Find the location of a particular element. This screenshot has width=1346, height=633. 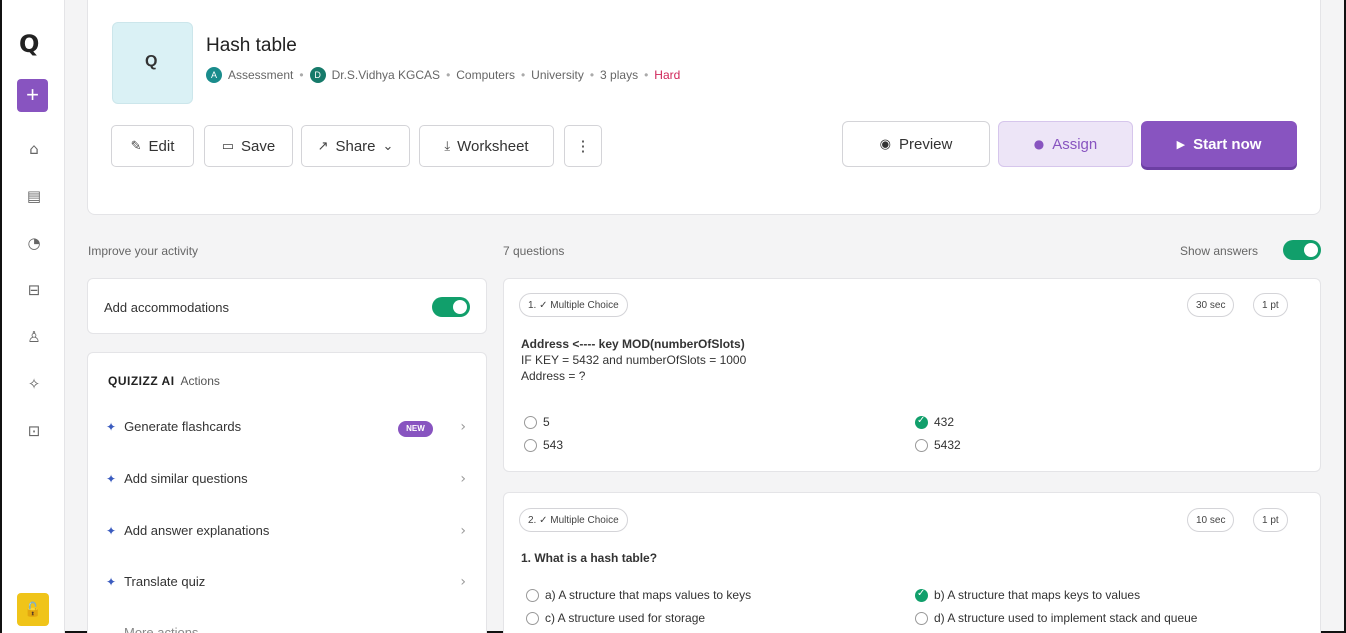

start-now-label: Start now is located at coordinates (1227, 144).